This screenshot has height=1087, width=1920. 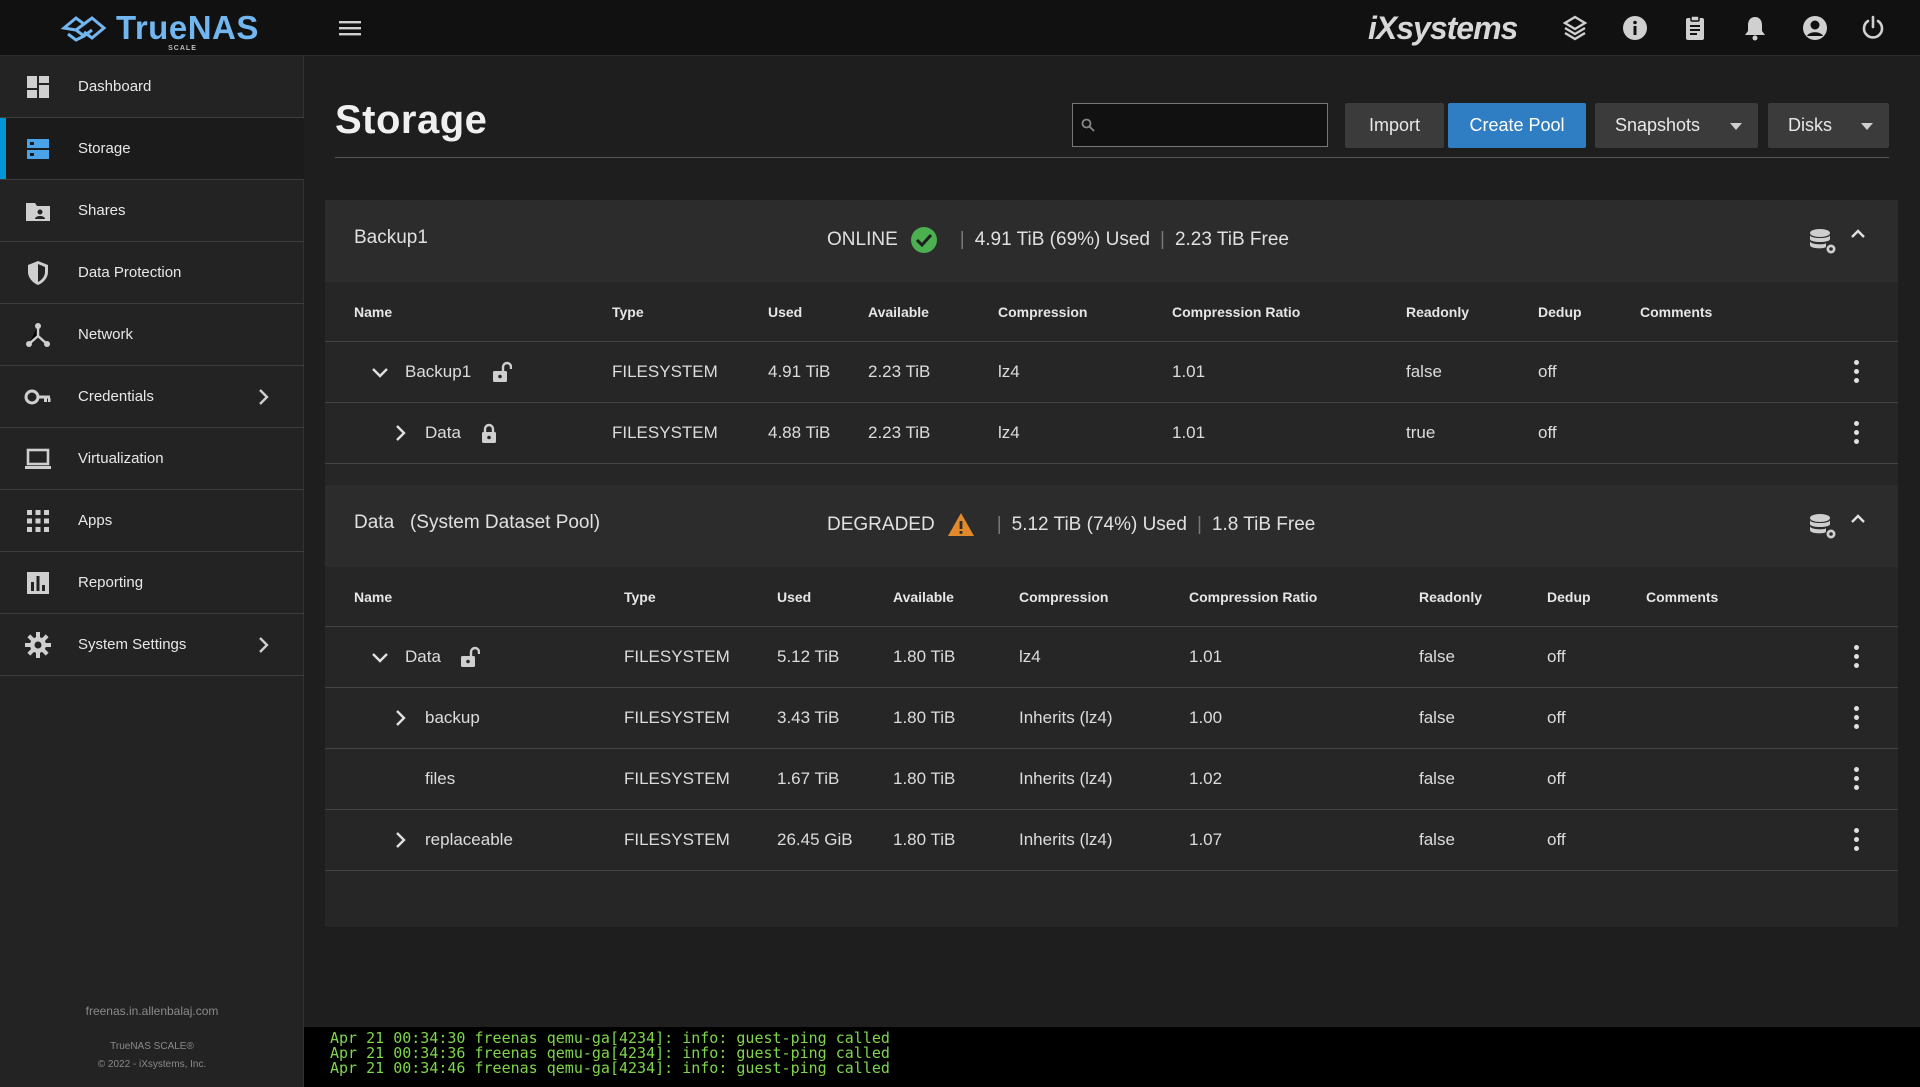 I want to click on key-icon, so click(x=37, y=397).